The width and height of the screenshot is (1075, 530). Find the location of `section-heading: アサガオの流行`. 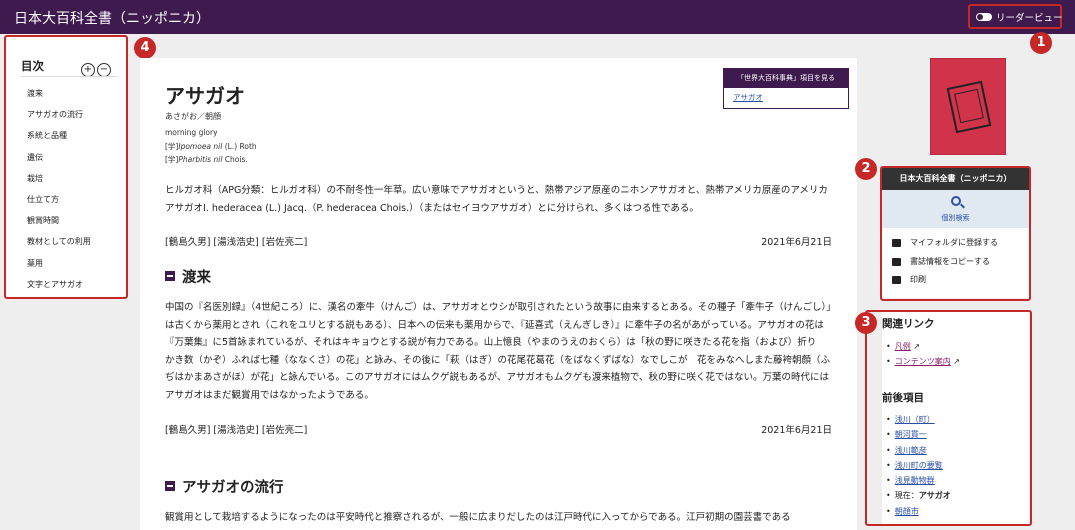

section-heading: アサガオの流行 is located at coordinates (224, 486).